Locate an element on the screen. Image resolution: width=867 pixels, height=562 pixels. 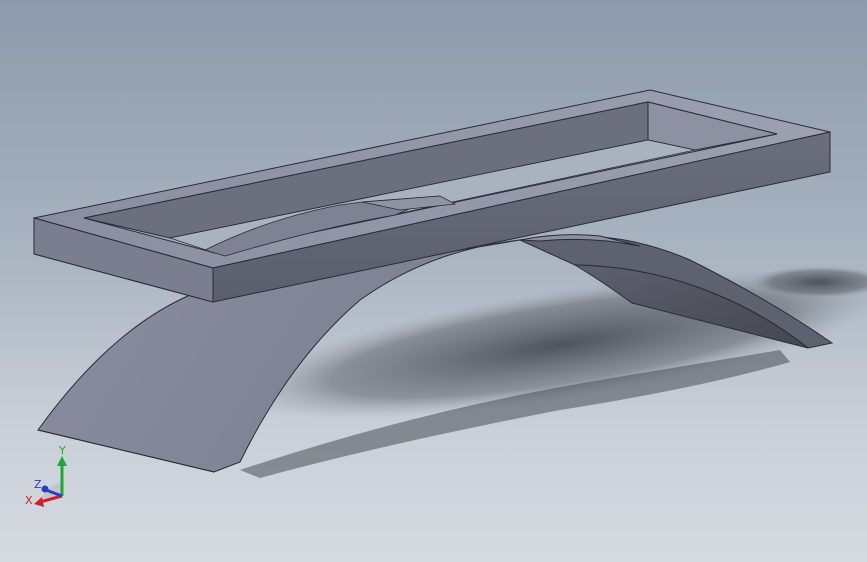
x-arrow-icon is located at coordinates (39, 502).